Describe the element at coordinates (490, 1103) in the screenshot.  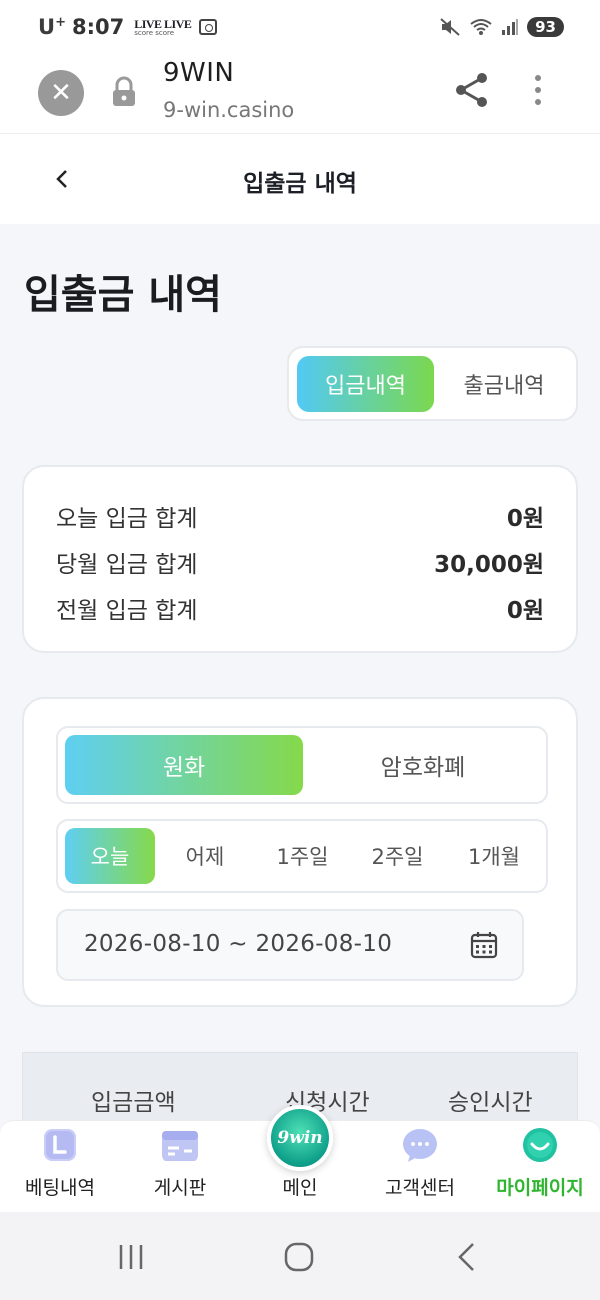
I see `column-header-approval-time: 승인시간` at that location.